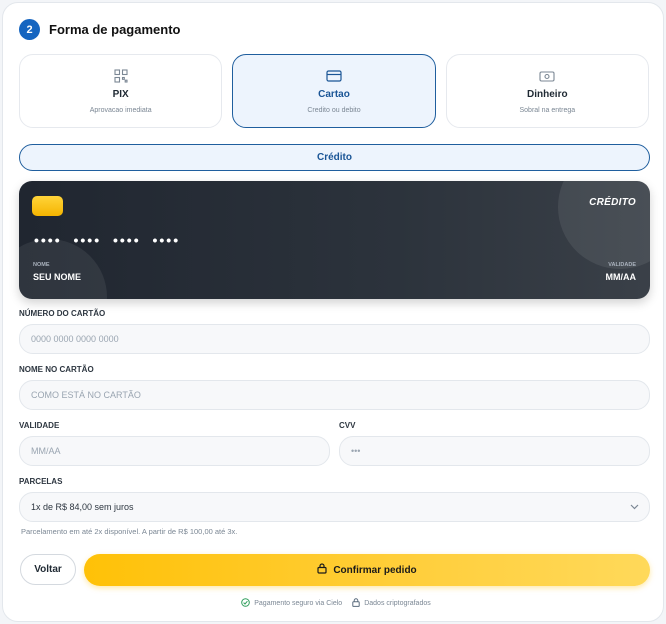 The height and width of the screenshot is (624, 666). Describe the element at coordinates (334, 507) in the screenshot. I see `installments-select: 1x de R$ 84,00 sem juros` at that location.